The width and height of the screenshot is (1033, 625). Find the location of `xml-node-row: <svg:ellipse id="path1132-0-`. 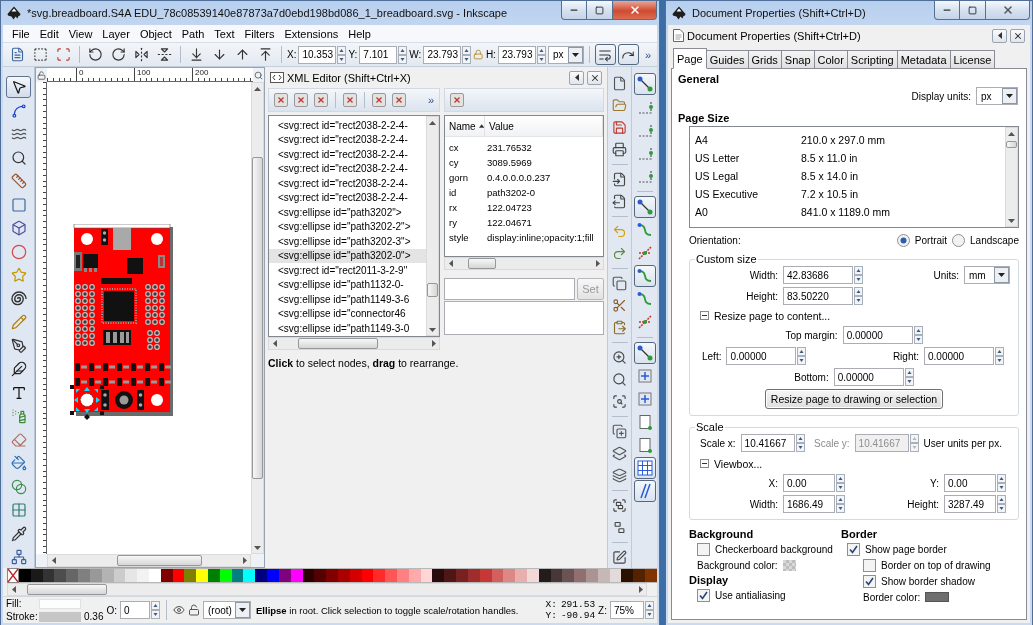

xml-node-row: <svg:ellipse id="path1132-0- is located at coordinates (347, 284).